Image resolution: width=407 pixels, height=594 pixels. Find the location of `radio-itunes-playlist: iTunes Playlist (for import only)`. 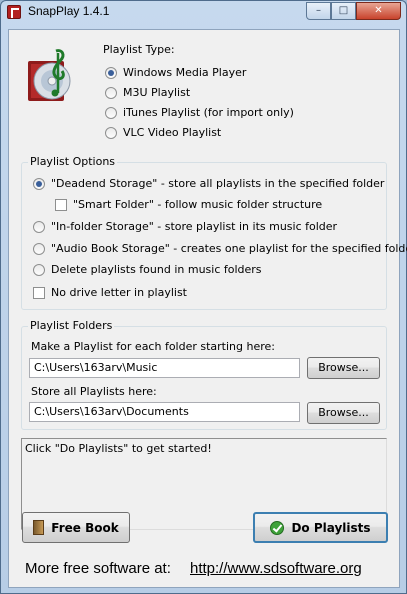

radio-itunes-playlist: iTunes Playlist (for import only) is located at coordinates (199, 112).